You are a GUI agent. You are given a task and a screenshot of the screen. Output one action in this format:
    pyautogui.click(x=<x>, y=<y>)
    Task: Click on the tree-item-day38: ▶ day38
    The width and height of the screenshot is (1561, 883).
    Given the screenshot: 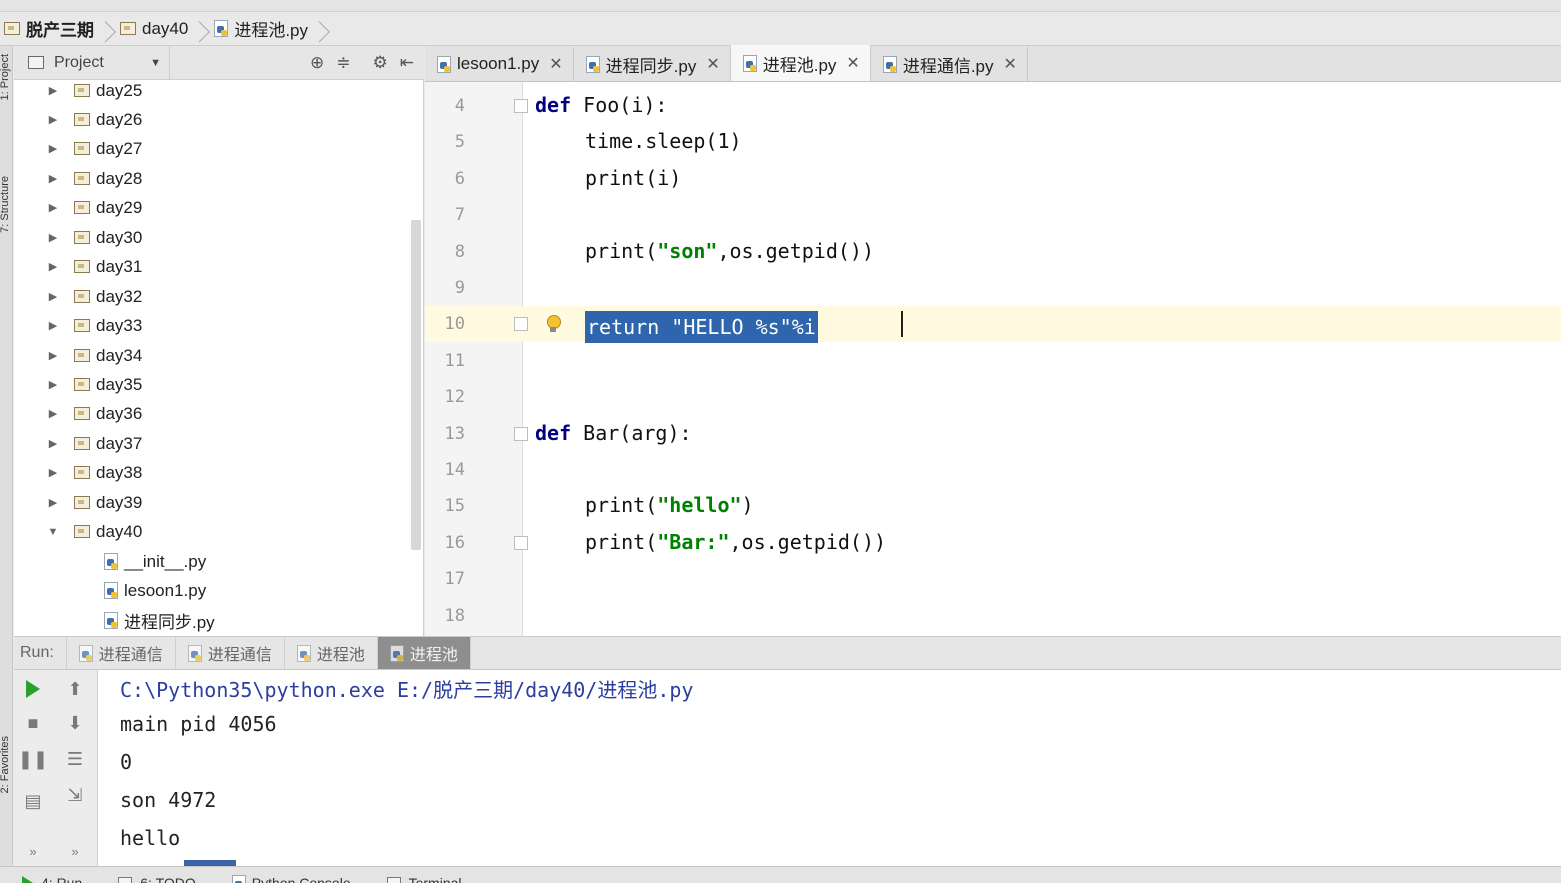 What is the action you would take?
    pyautogui.click(x=94, y=472)
    